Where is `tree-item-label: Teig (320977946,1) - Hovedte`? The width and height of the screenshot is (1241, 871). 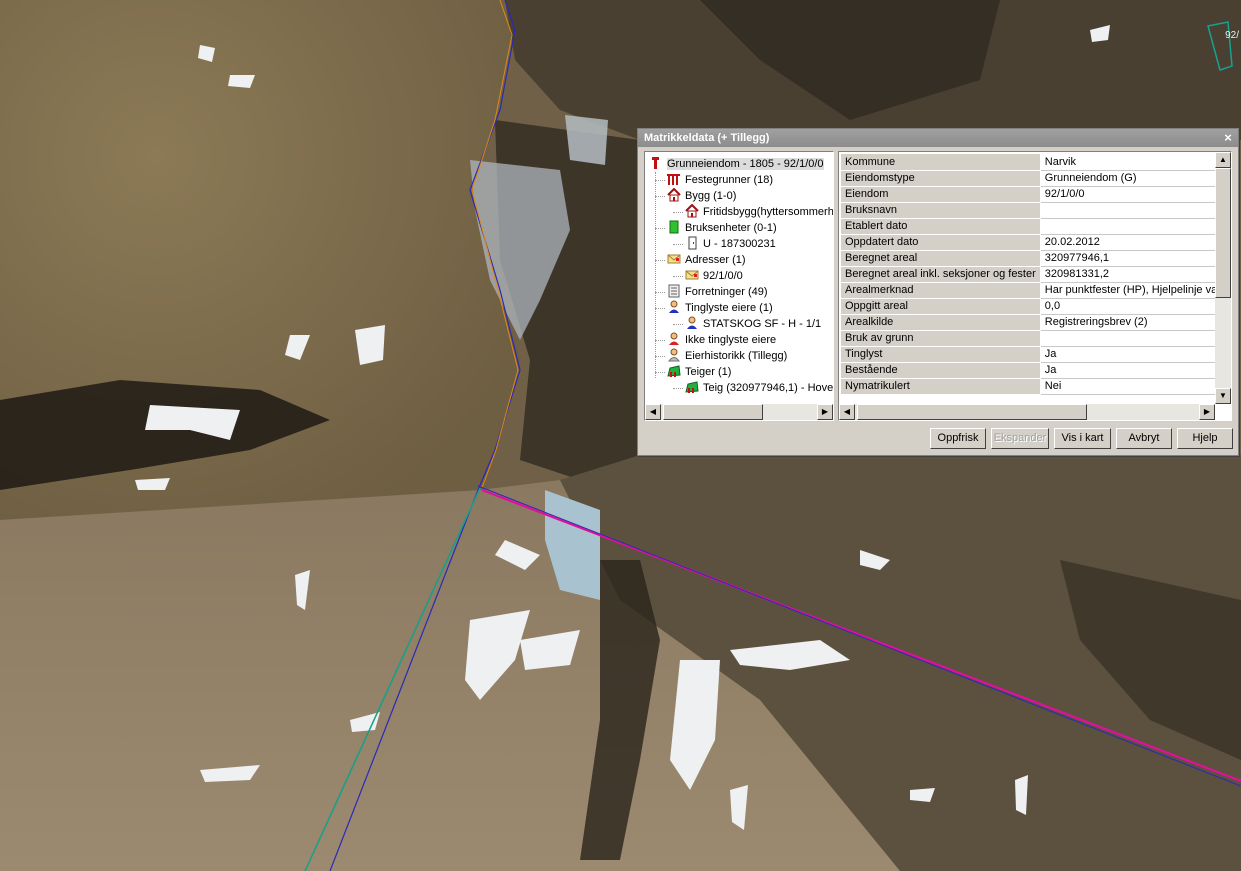
tree-item-label: Teig (320977946,1) - Hovedte is located at coordinates (768, 388).